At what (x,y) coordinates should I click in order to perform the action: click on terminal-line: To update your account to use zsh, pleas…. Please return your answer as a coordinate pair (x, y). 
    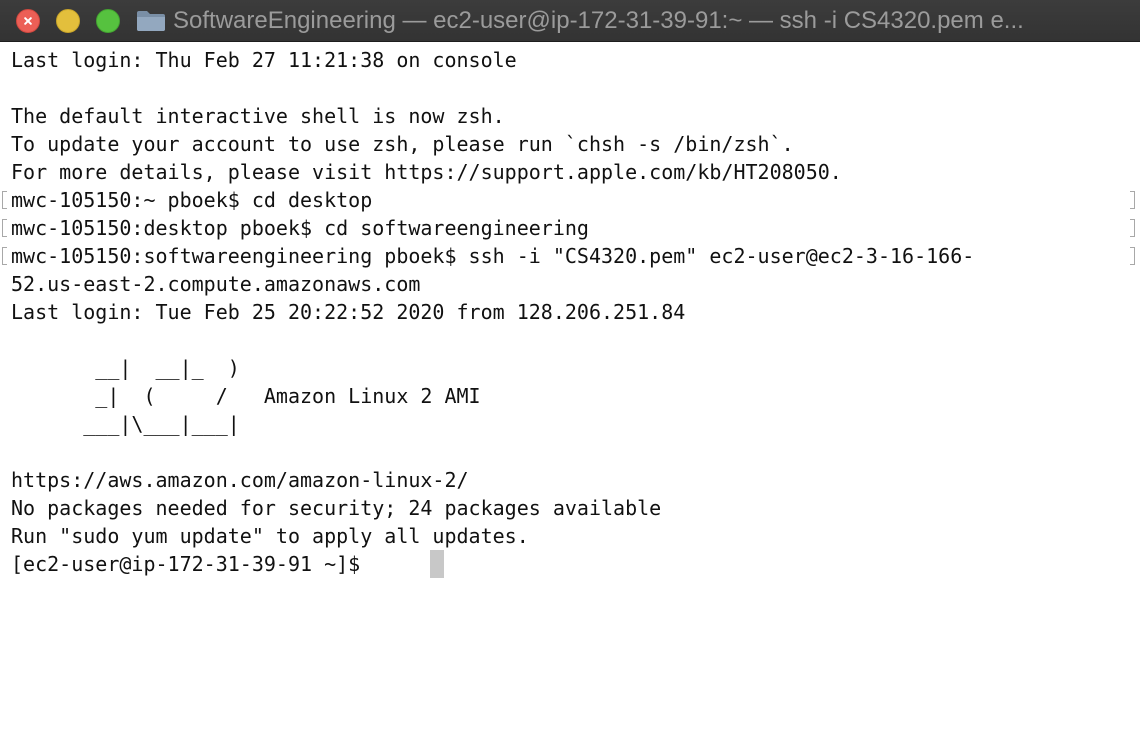
    Looking at the image, I should click on (402, 144).